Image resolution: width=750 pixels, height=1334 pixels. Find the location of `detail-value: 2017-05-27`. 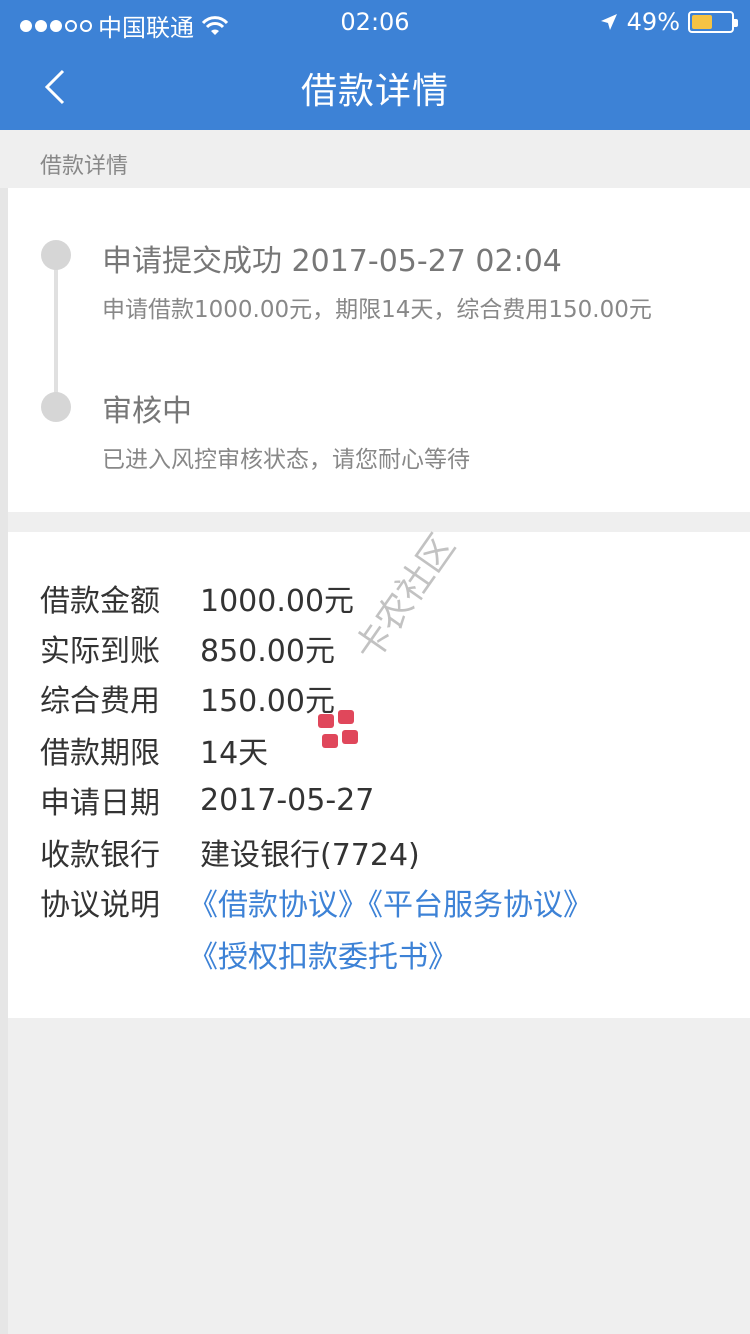

detail-value: 2017-05-27 is located at coordinates (287, 800).